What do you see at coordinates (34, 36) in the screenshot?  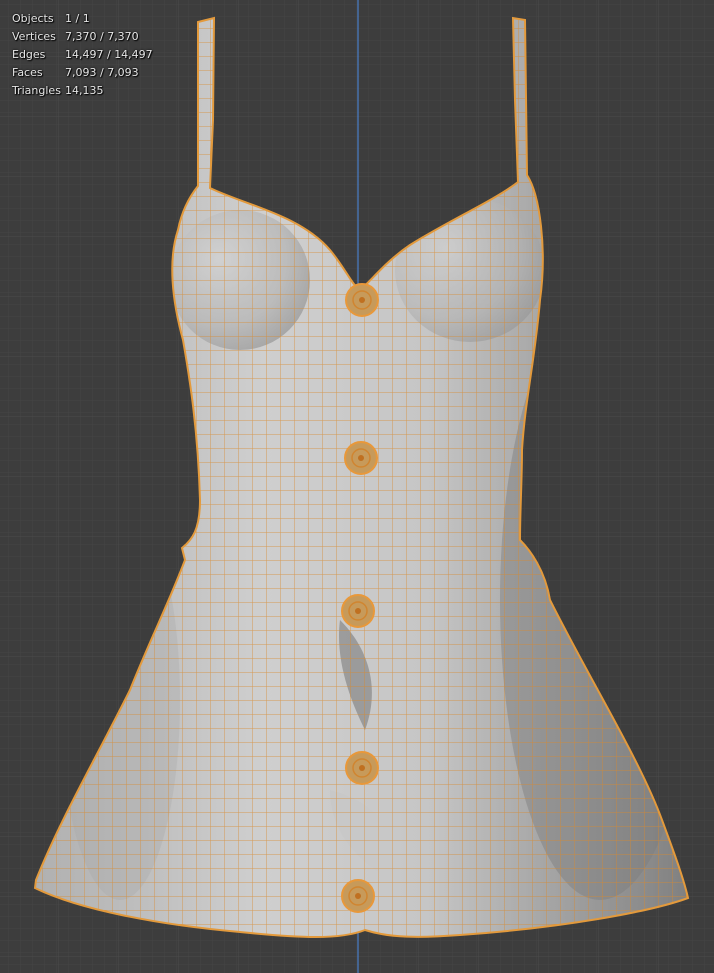 I see `stat-label: Vertices` at bounding box center [34, 36].